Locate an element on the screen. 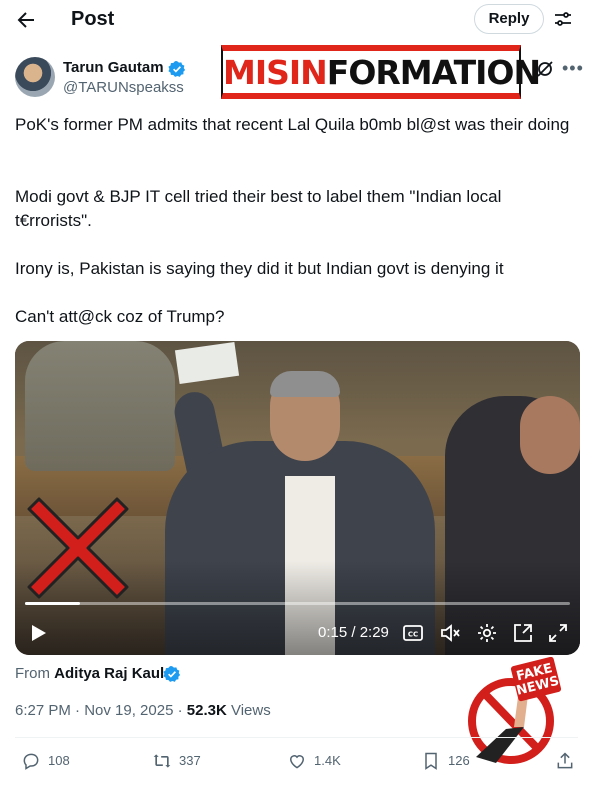  source-author-link: Aditya Raj Kaul is located at coordinates (109, 673).